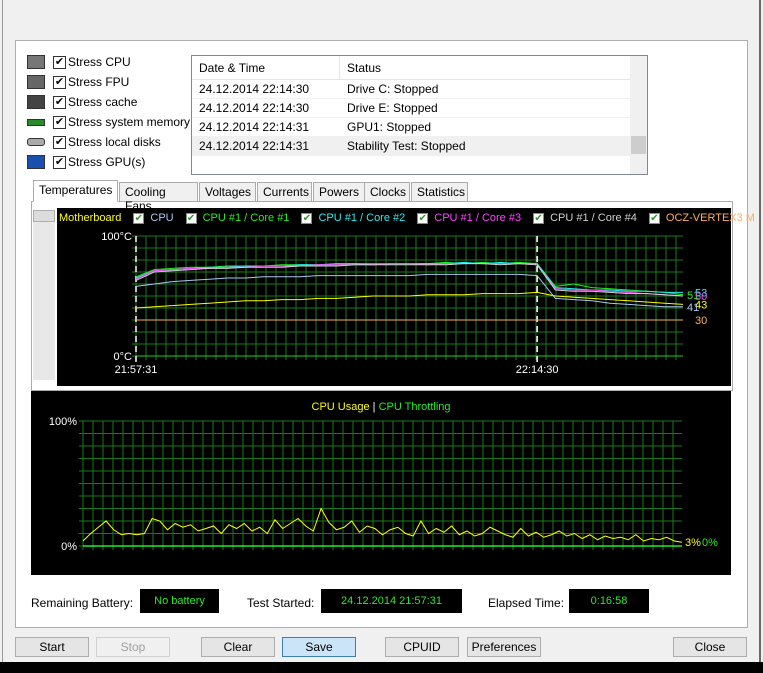 The width and height of the screenshot is (763, 673). I want to click on clear-button: Clear, so click(238, 647).